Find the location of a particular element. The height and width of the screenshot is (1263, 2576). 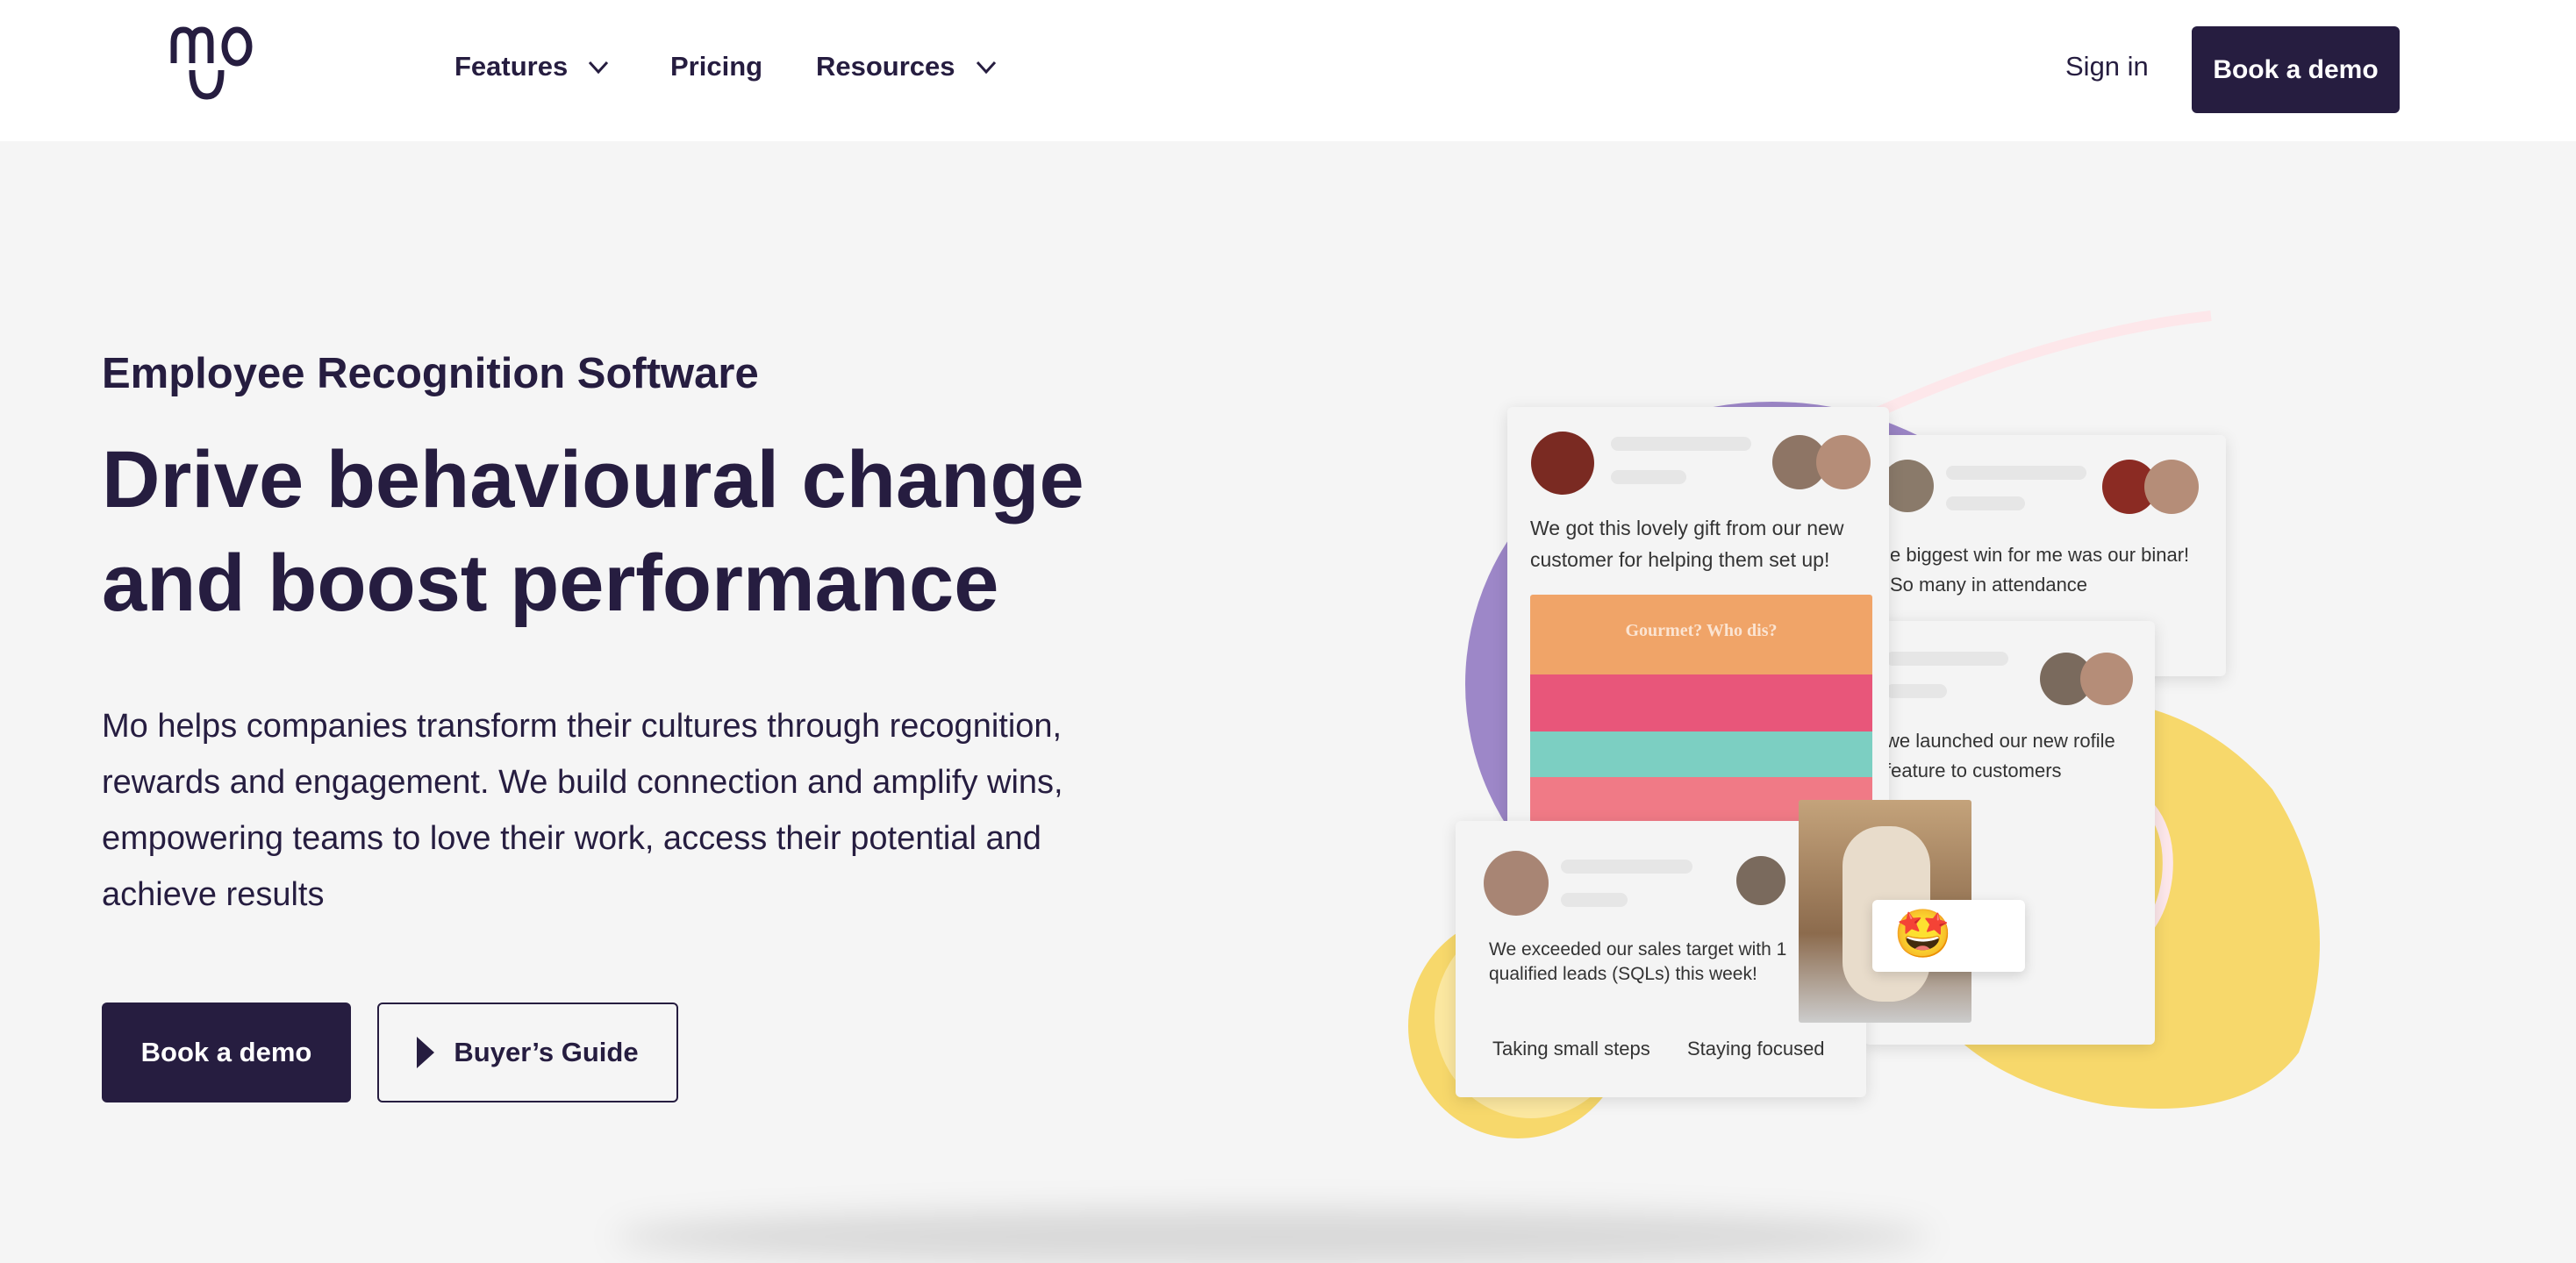

section-shadow is located at coordinates (1272, 1236).